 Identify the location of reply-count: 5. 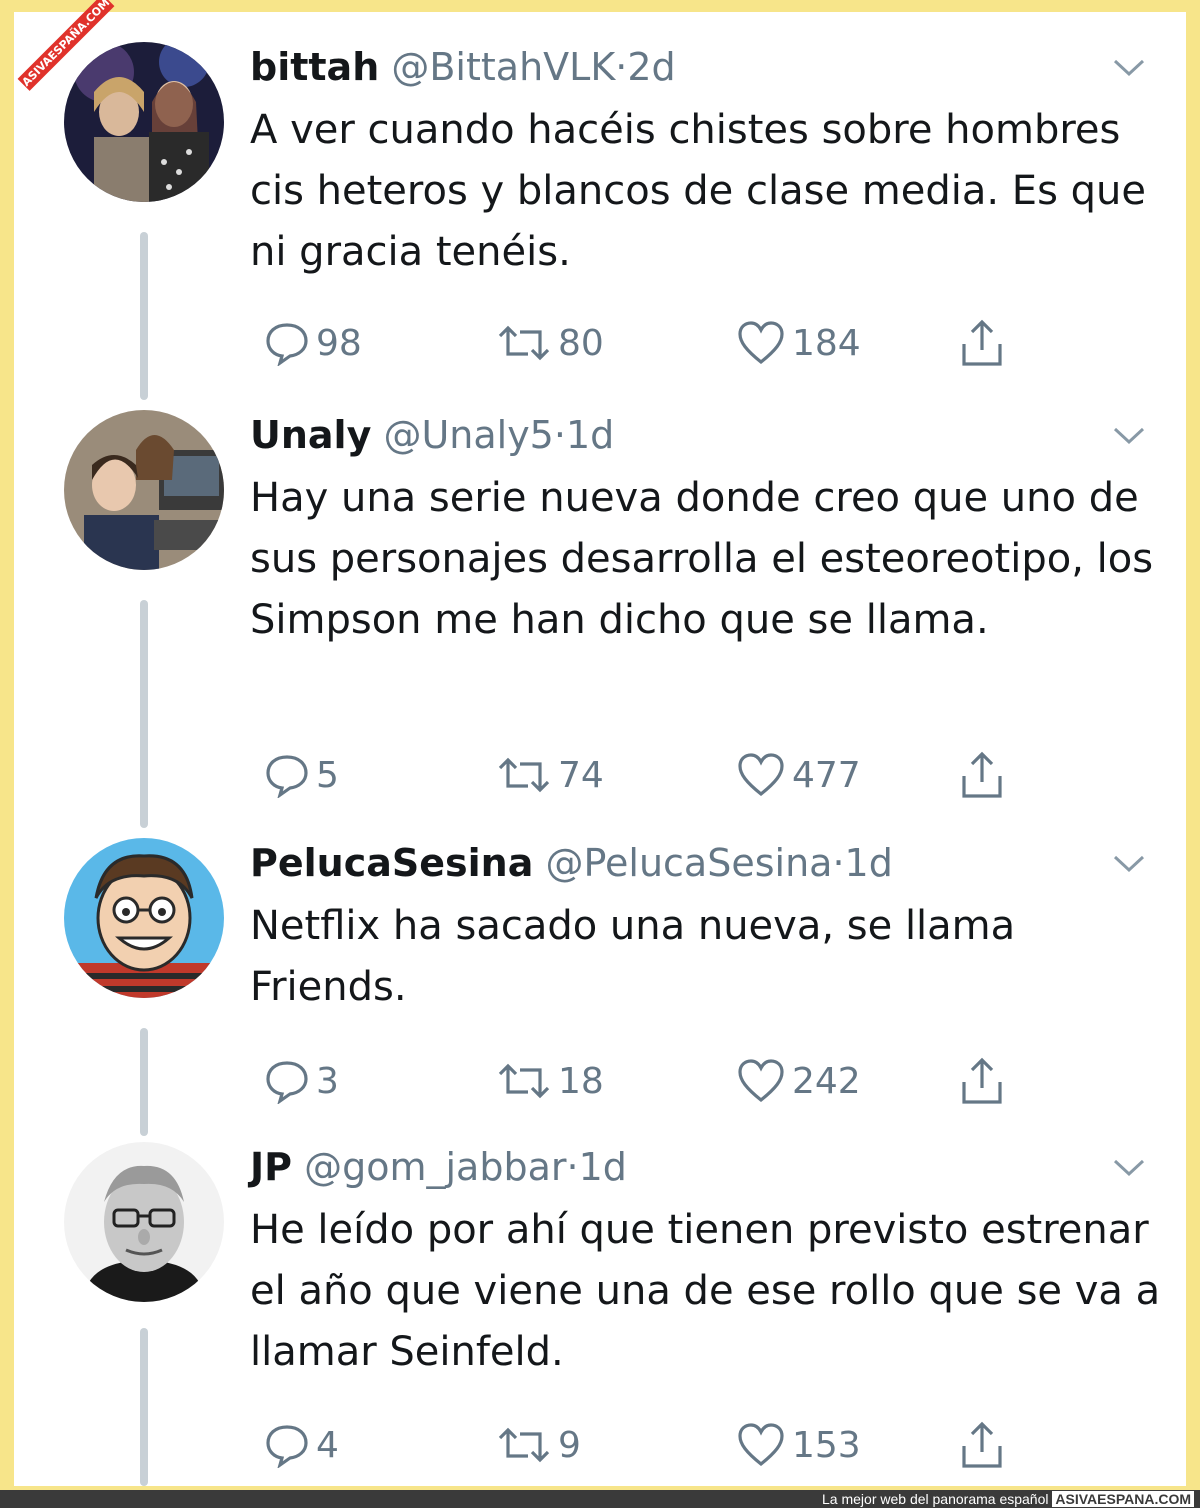
(327, 775).